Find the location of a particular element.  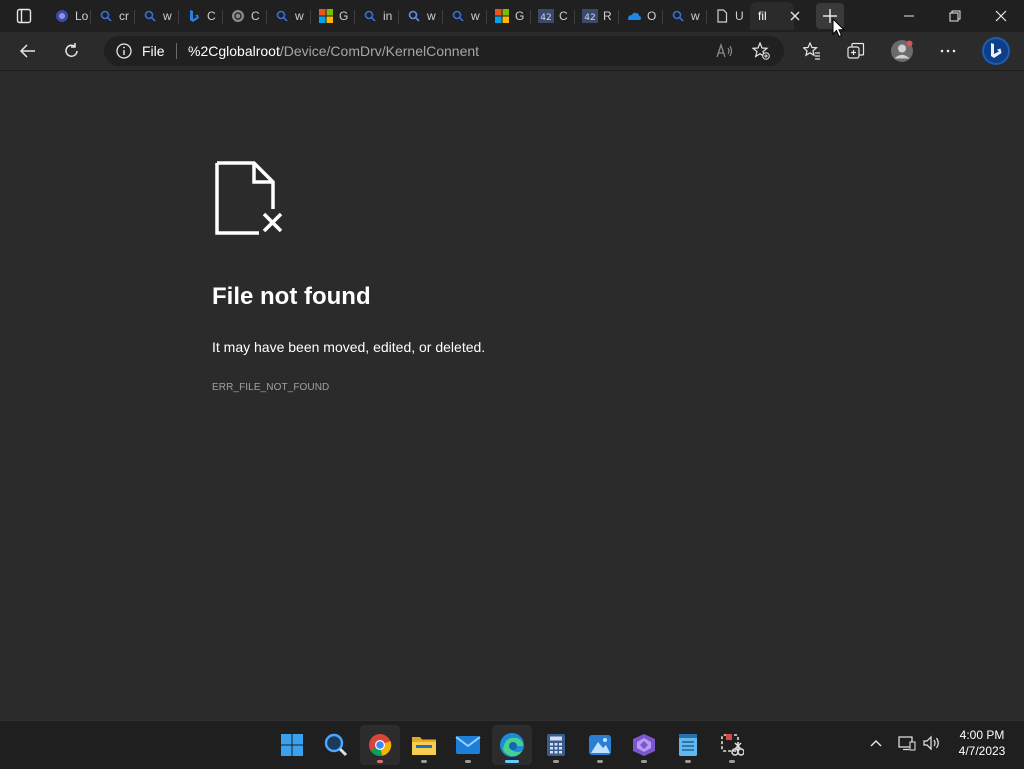

speaker-icon is located at coordinates (931, 743).